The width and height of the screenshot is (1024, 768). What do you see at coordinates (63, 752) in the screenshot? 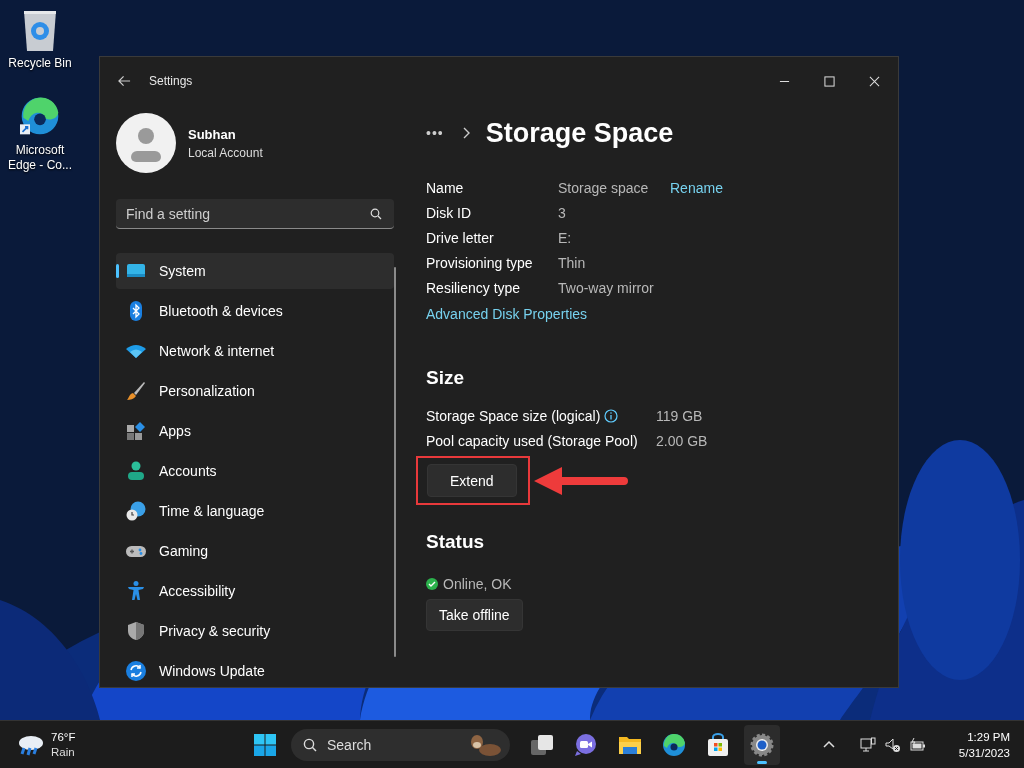
I see `weather-condition: Rain` at bounding box center [63, 752].